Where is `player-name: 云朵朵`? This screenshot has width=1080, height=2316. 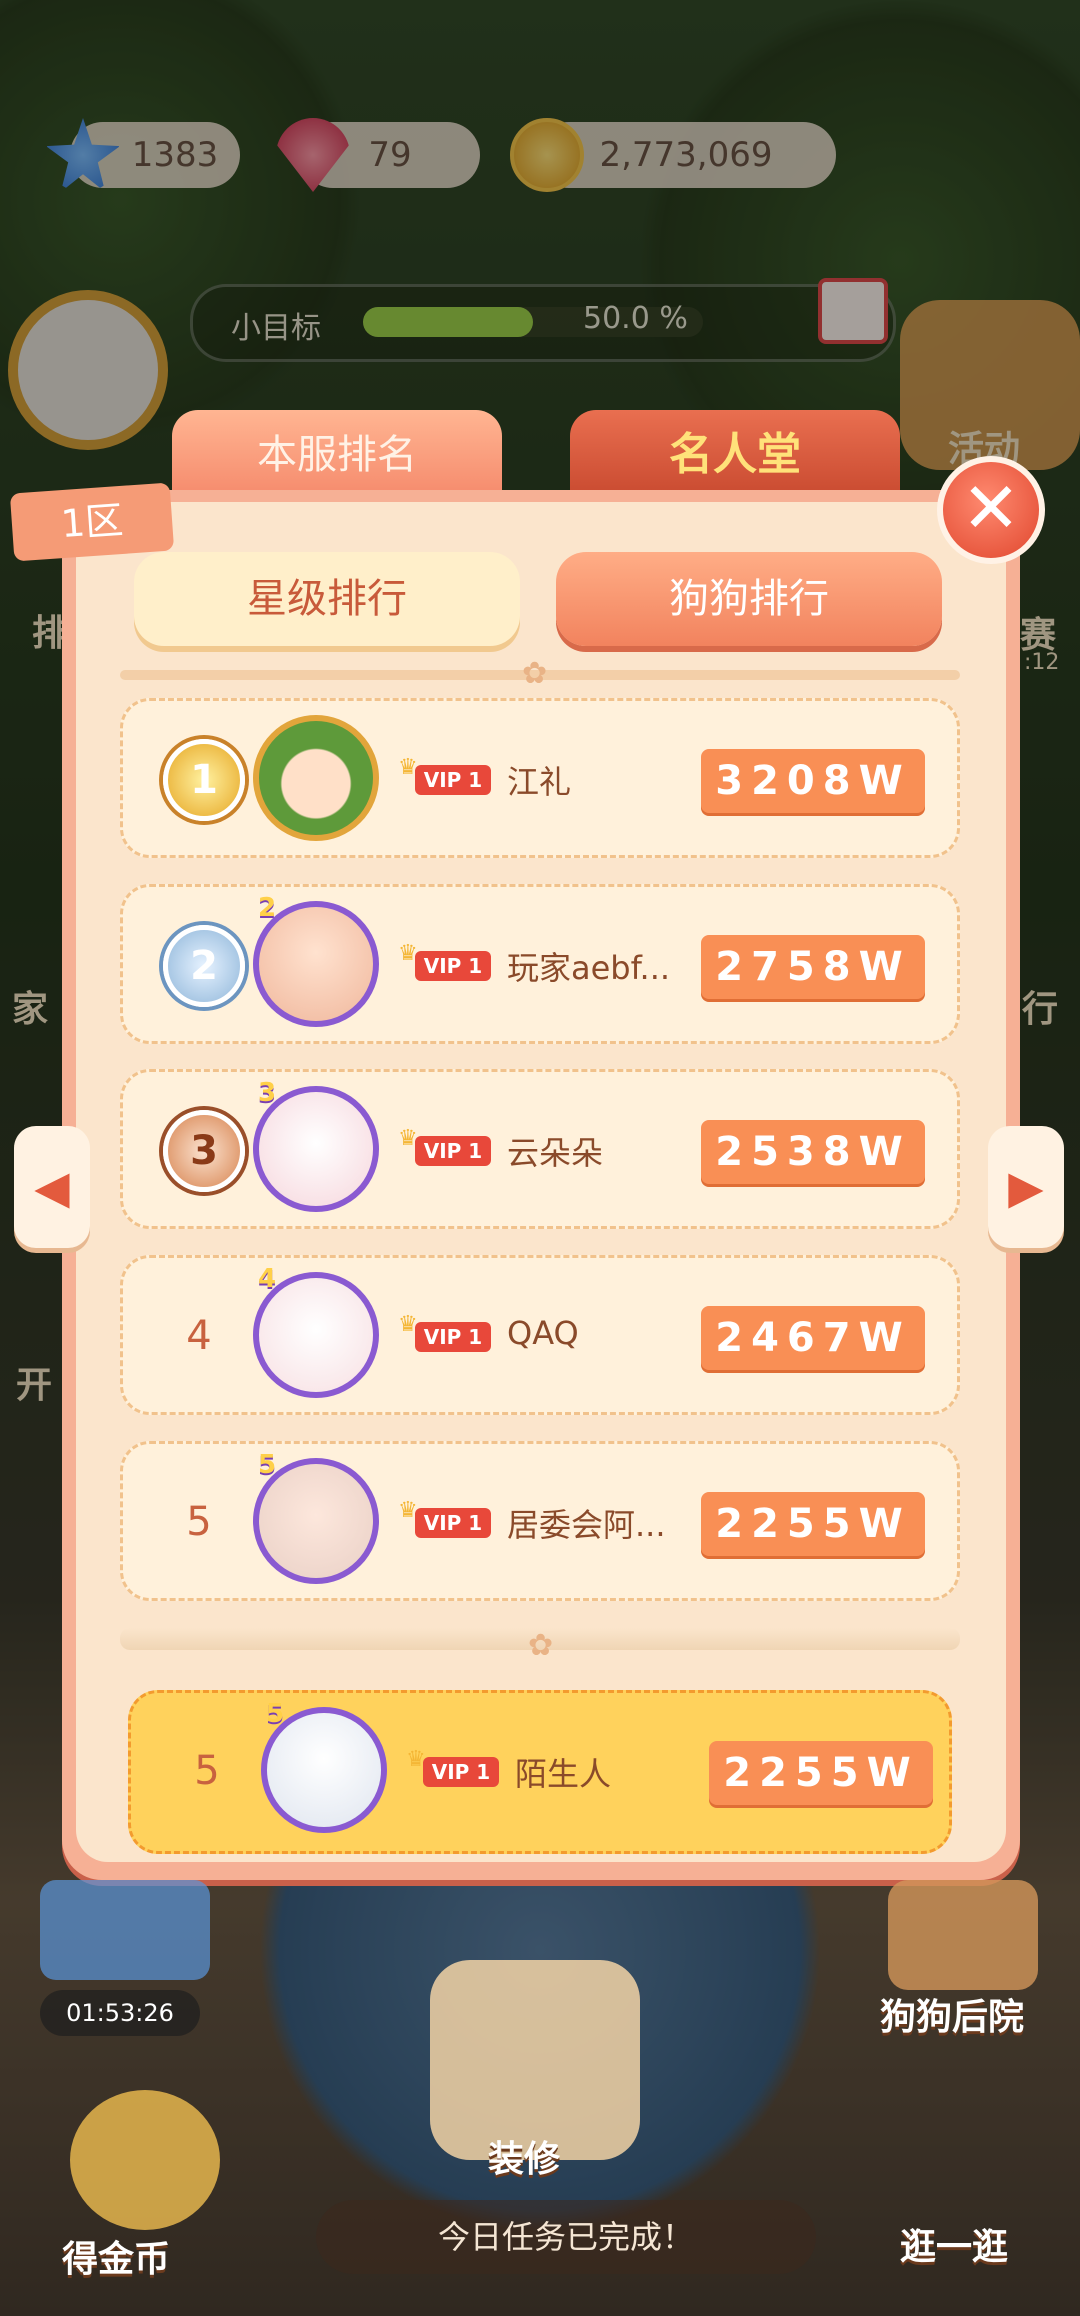 player-name: 云朵朵 is located at coordinates (555, 1153).